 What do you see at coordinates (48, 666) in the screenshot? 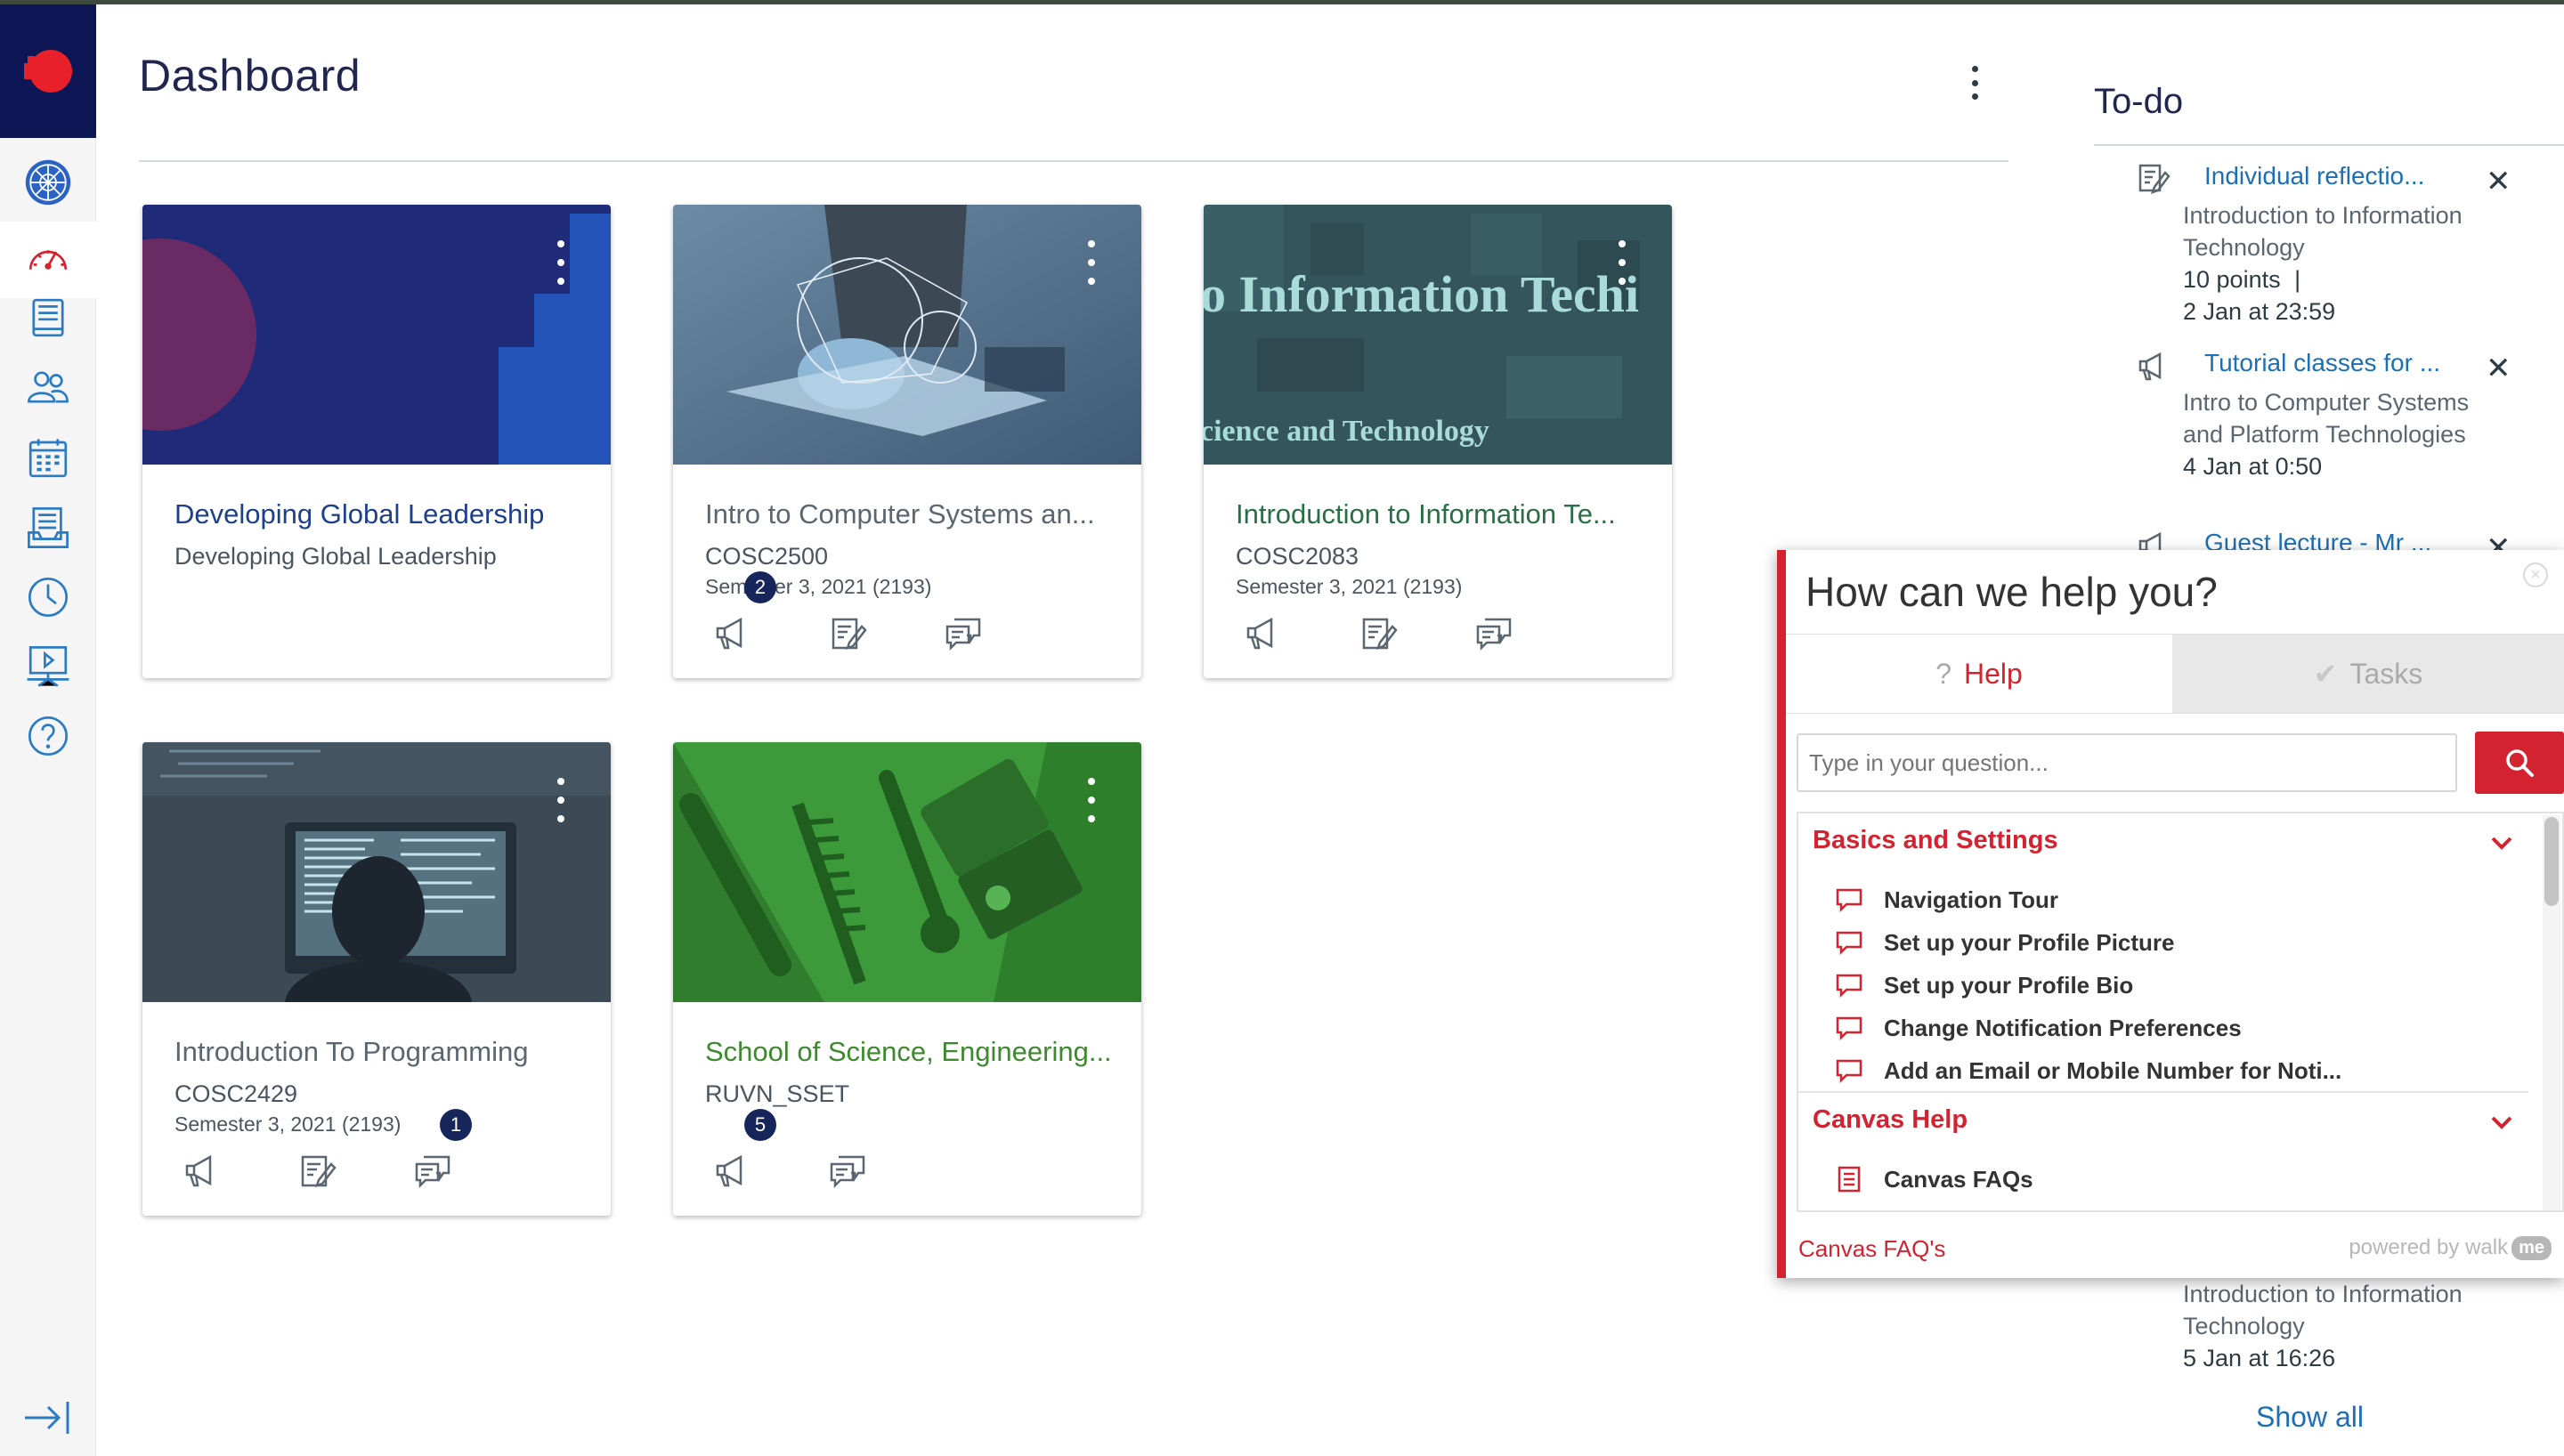
I see `studio-presentation-icon` at bounding box center [48, 666].